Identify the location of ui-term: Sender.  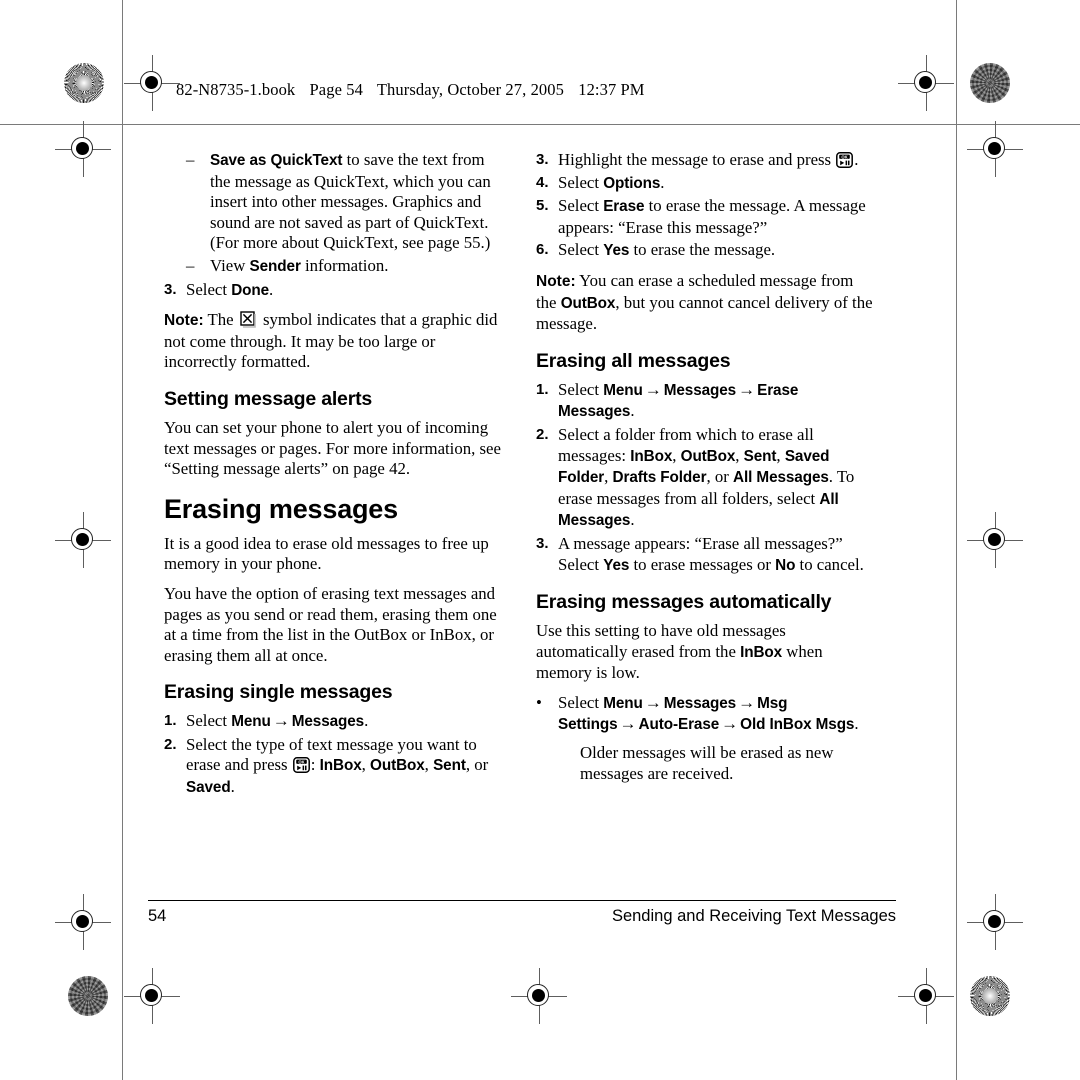
(275, 266).